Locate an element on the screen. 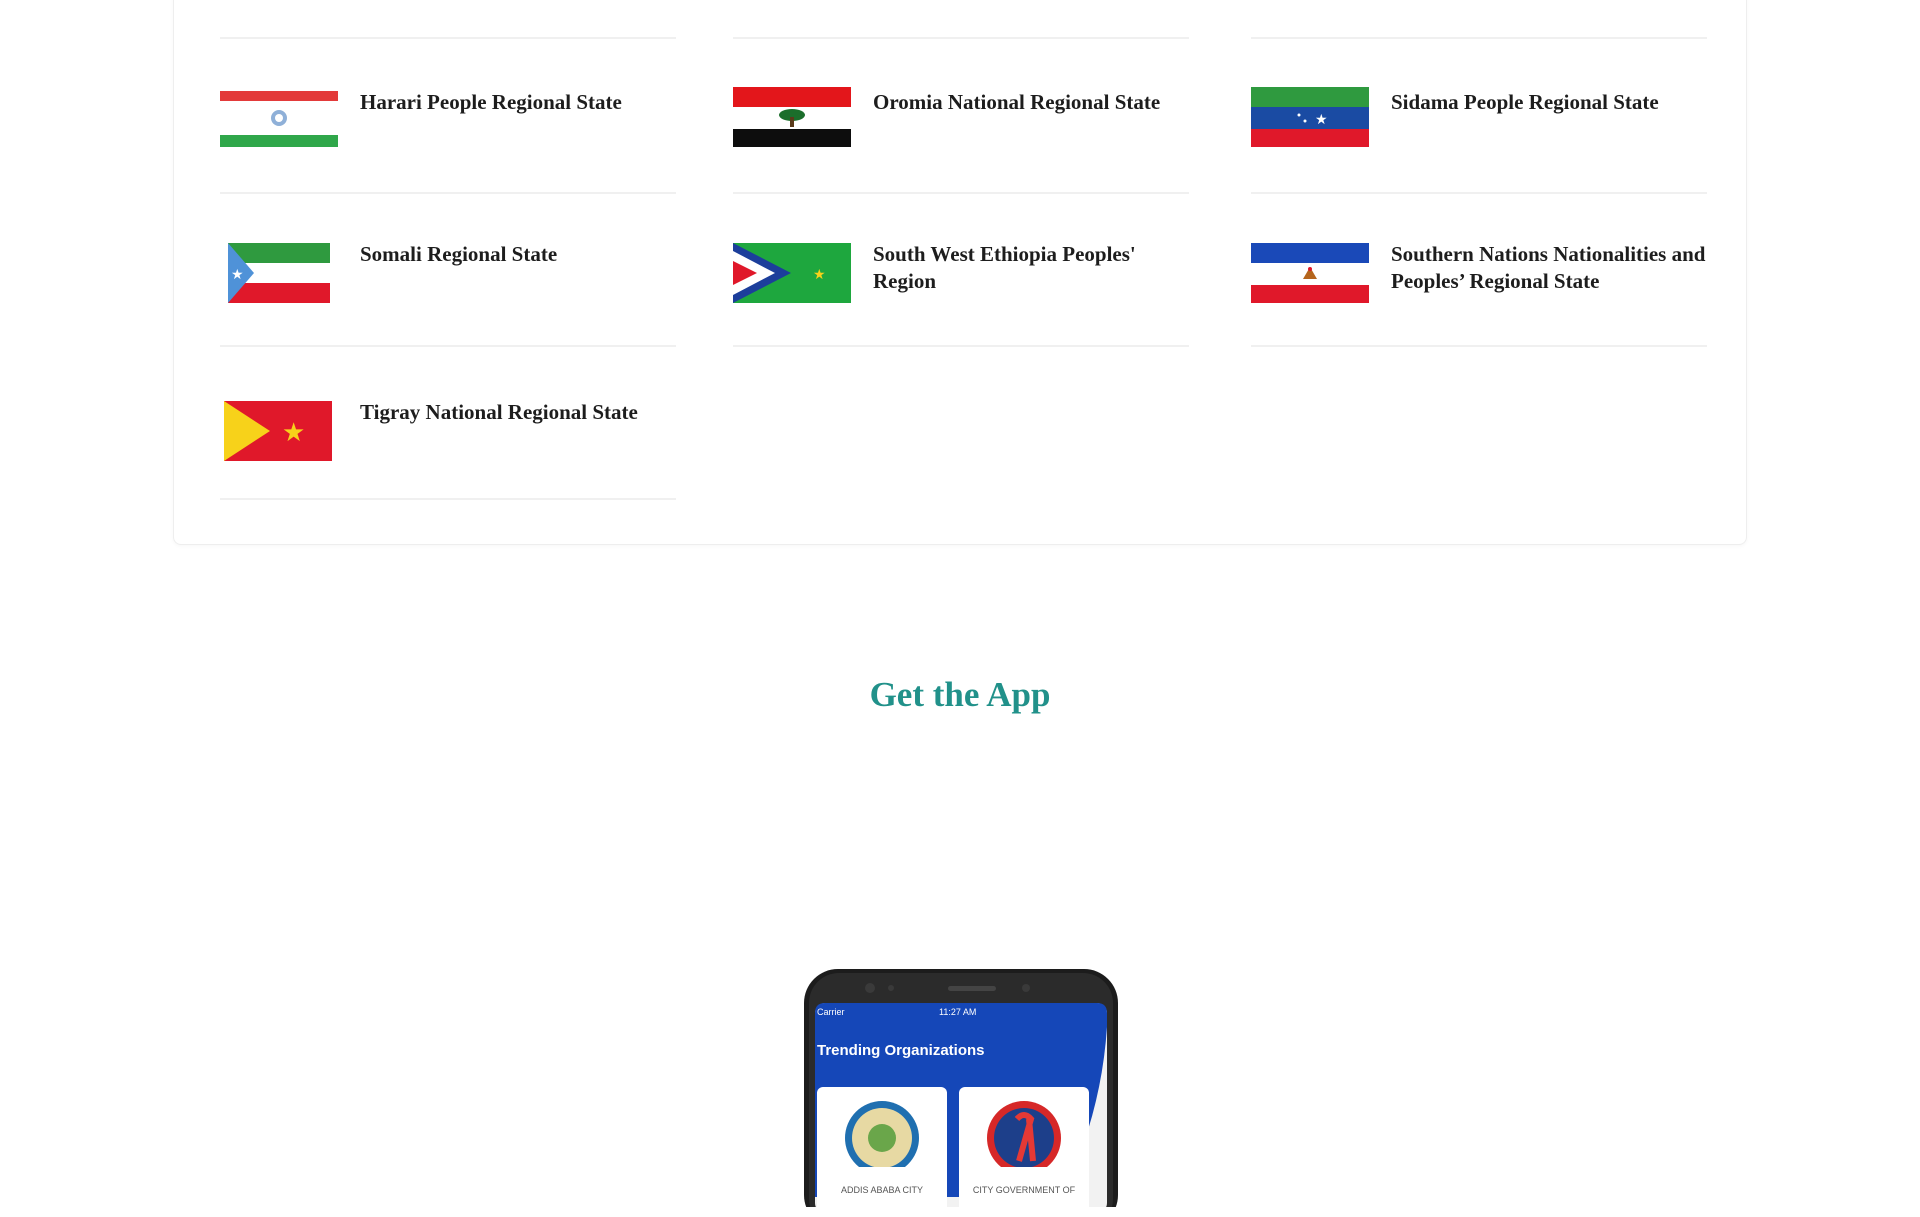 The image size is (1920, 1217). region-name: Tigray National Regional State is located at coordinates (499, 412).